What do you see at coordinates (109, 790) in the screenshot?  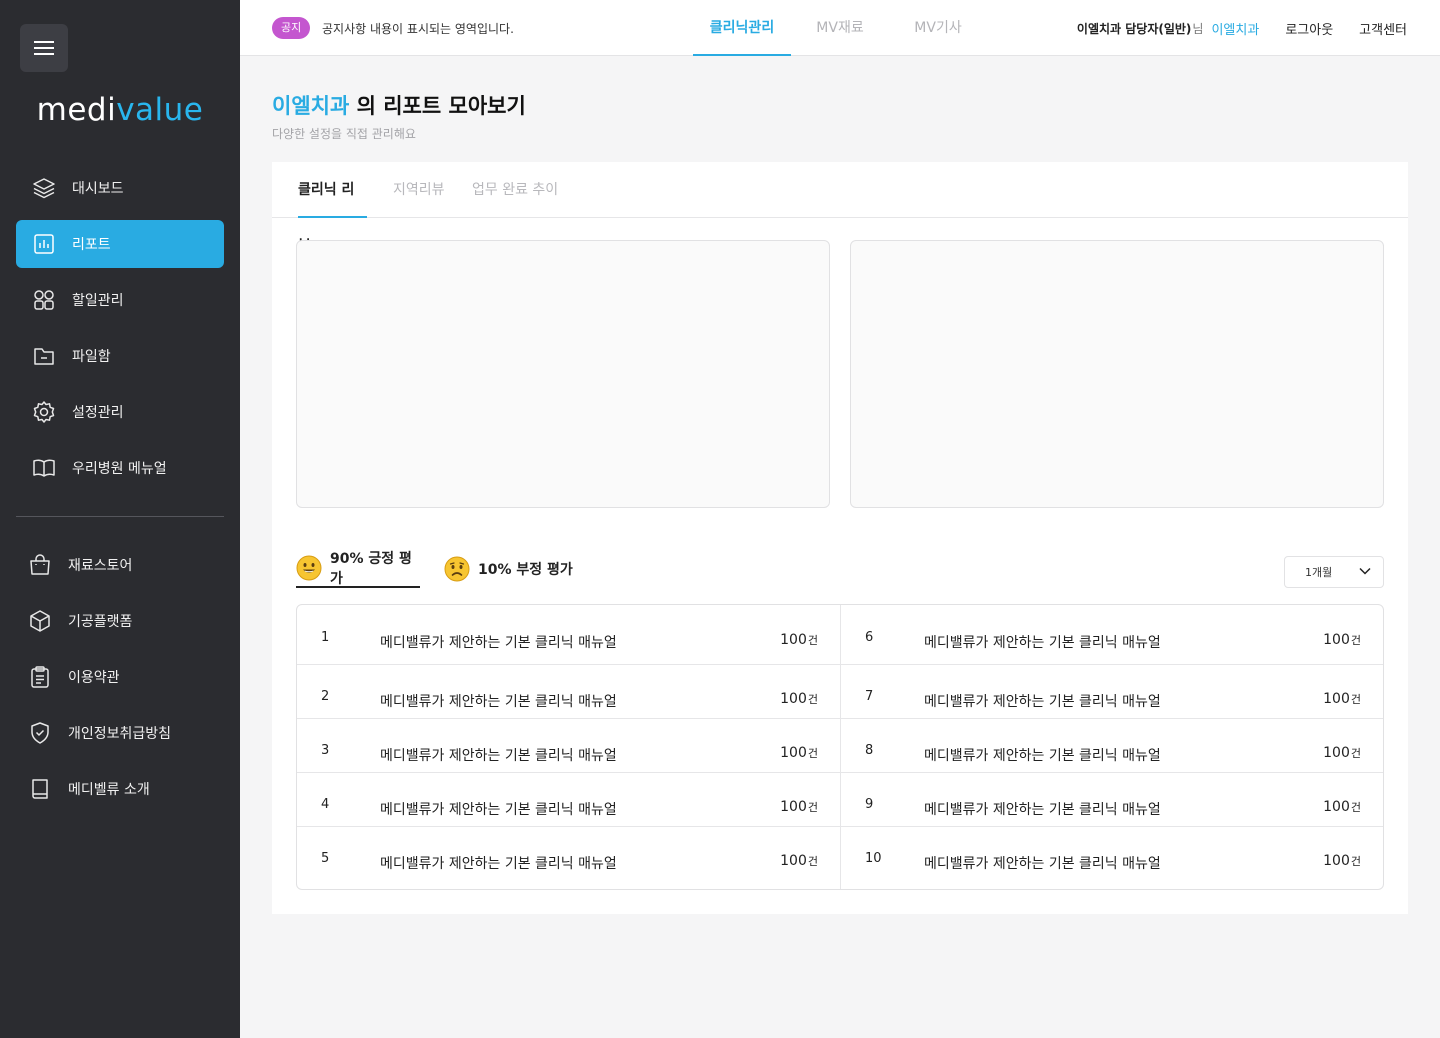 I see `sidebar-item-label: 메디벨류 소개` at bounding box center [109, 790].